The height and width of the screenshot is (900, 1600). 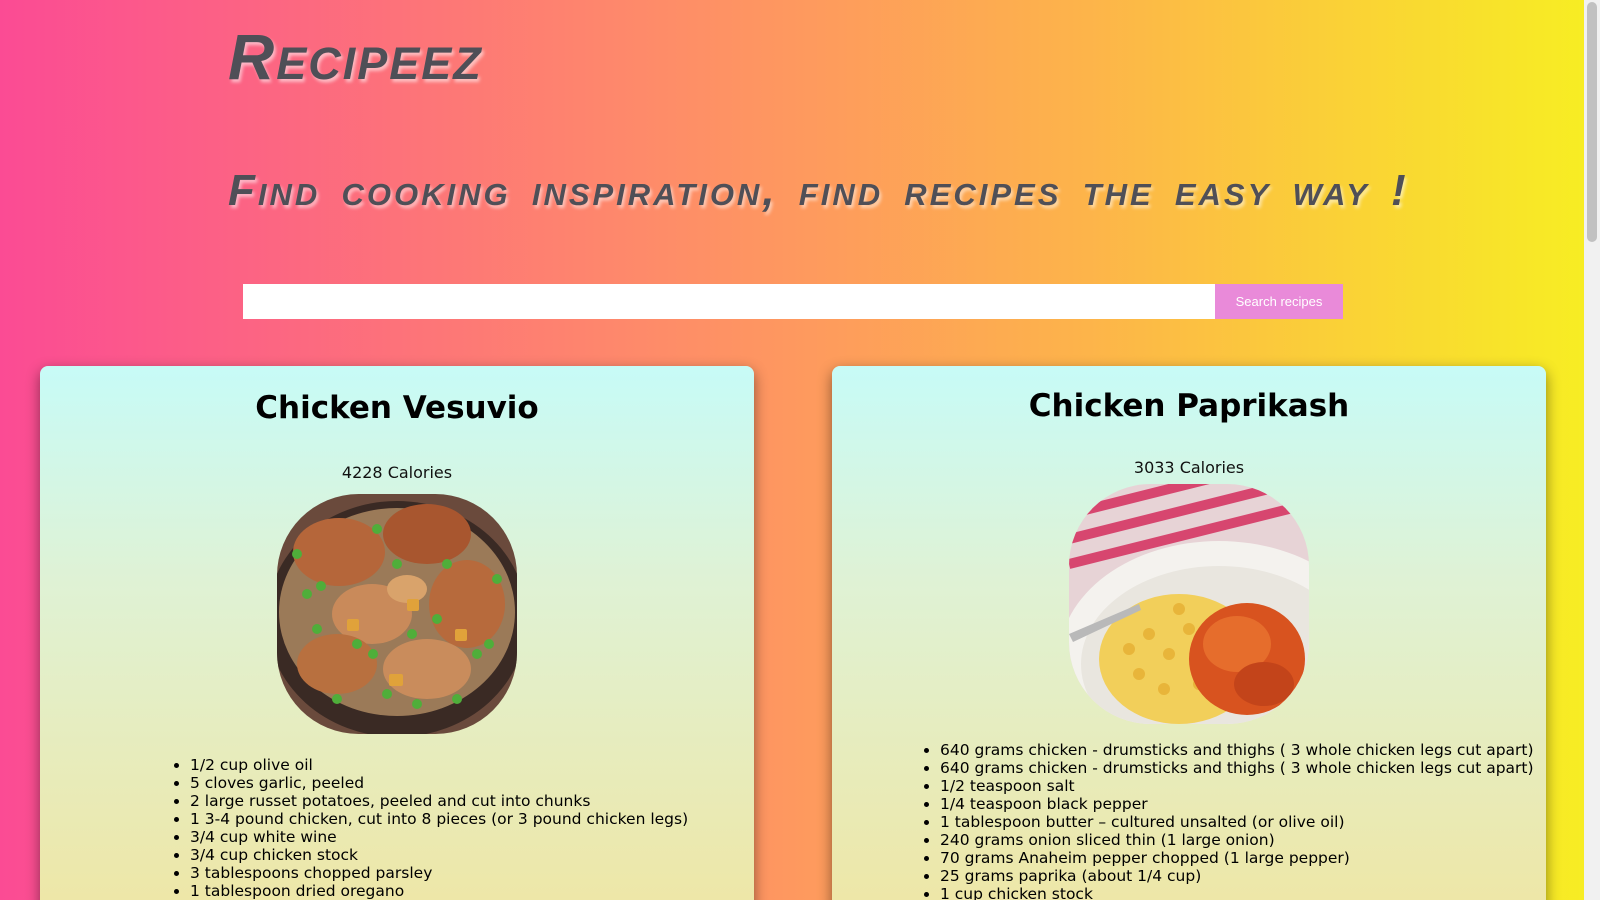 I want to click on ingredient-item: 3 tablespoons chopped parsley, so click(x=472, y=873).